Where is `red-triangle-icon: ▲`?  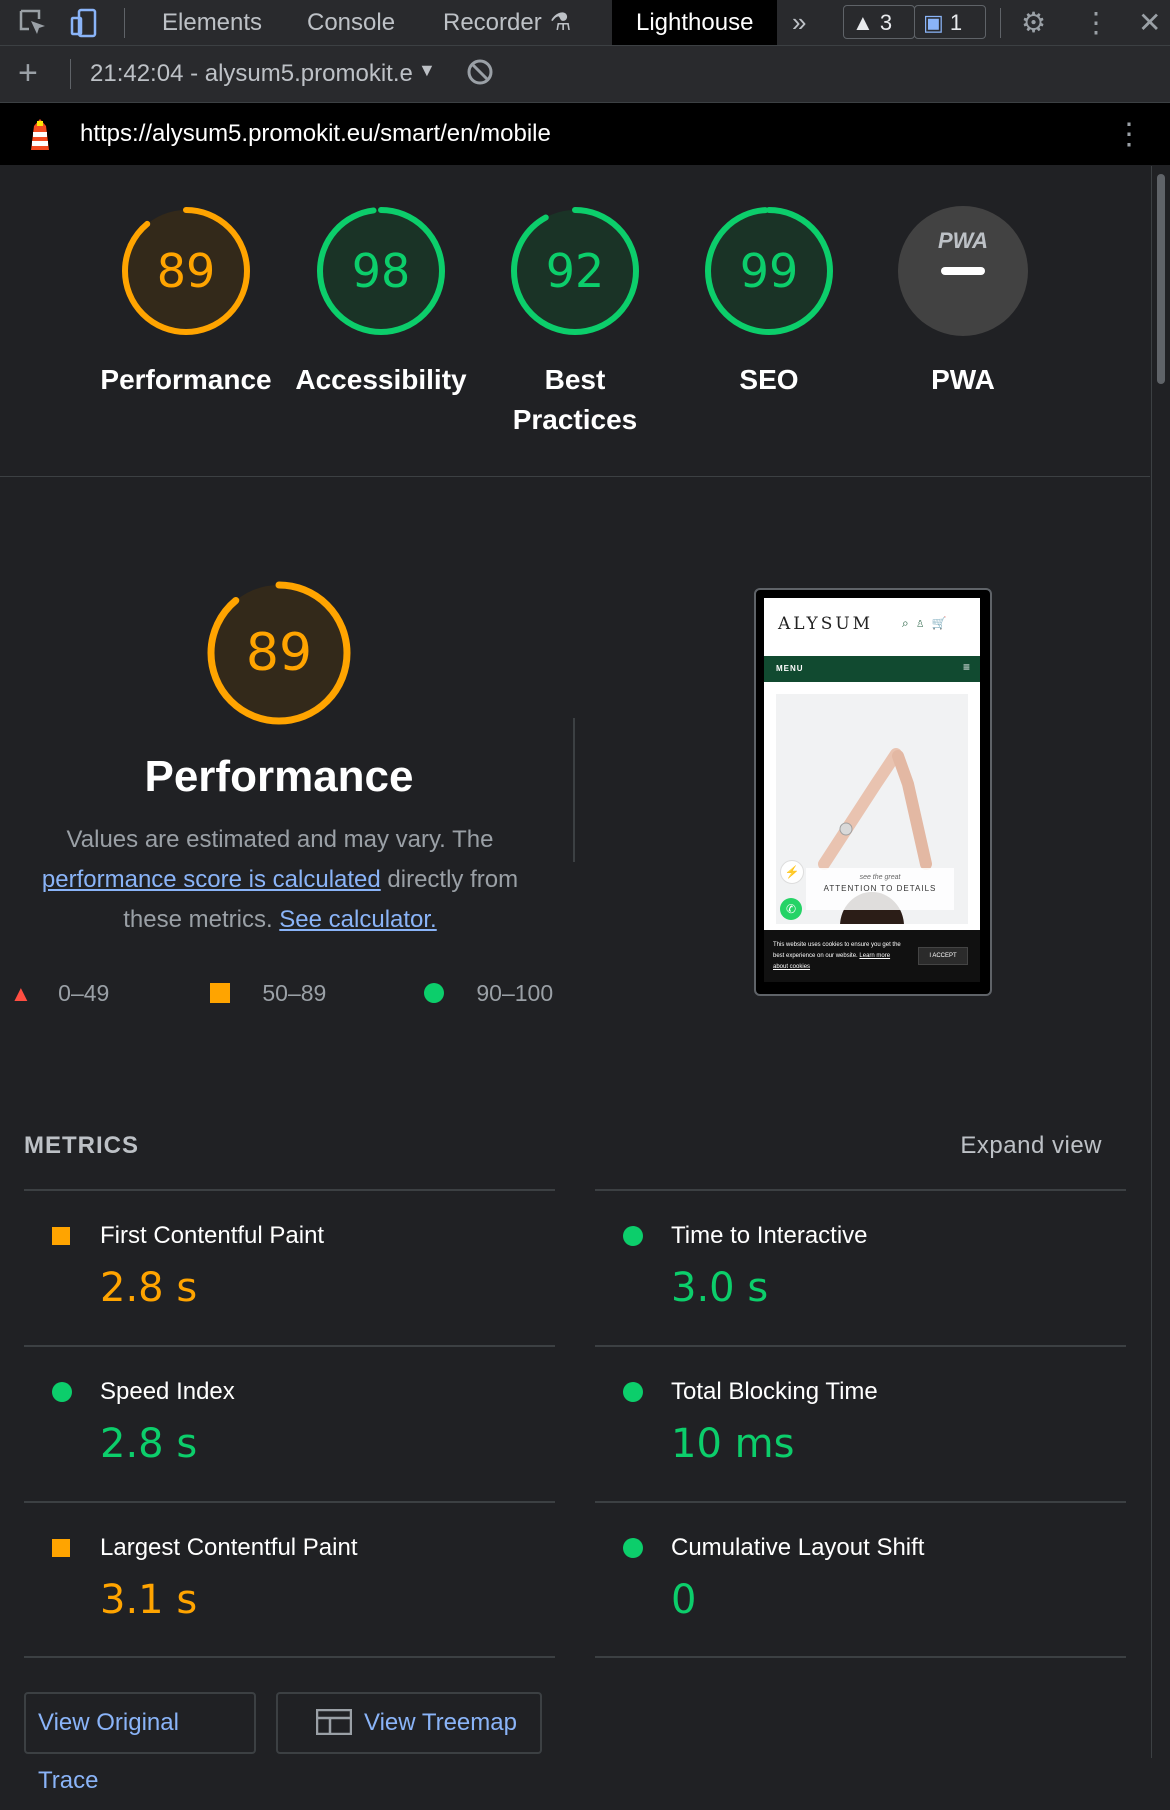
red-triangle-icon: ▲ is located at coordinates (21, 993).